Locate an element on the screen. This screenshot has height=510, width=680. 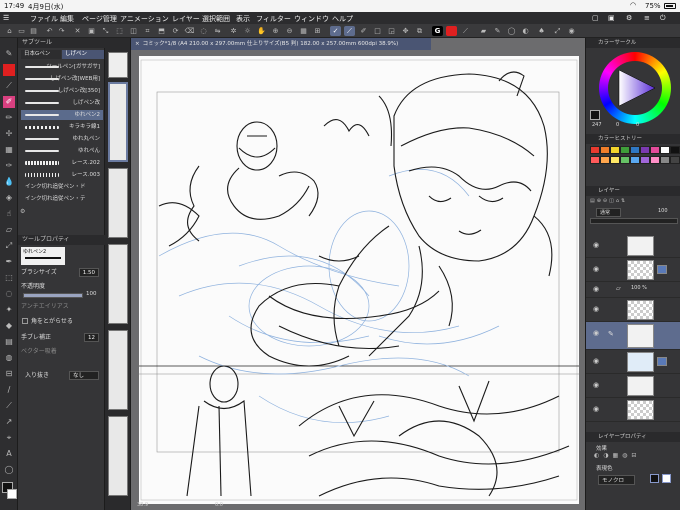
ink-tool-icon: ✑ is located at coordinates (9, 166).